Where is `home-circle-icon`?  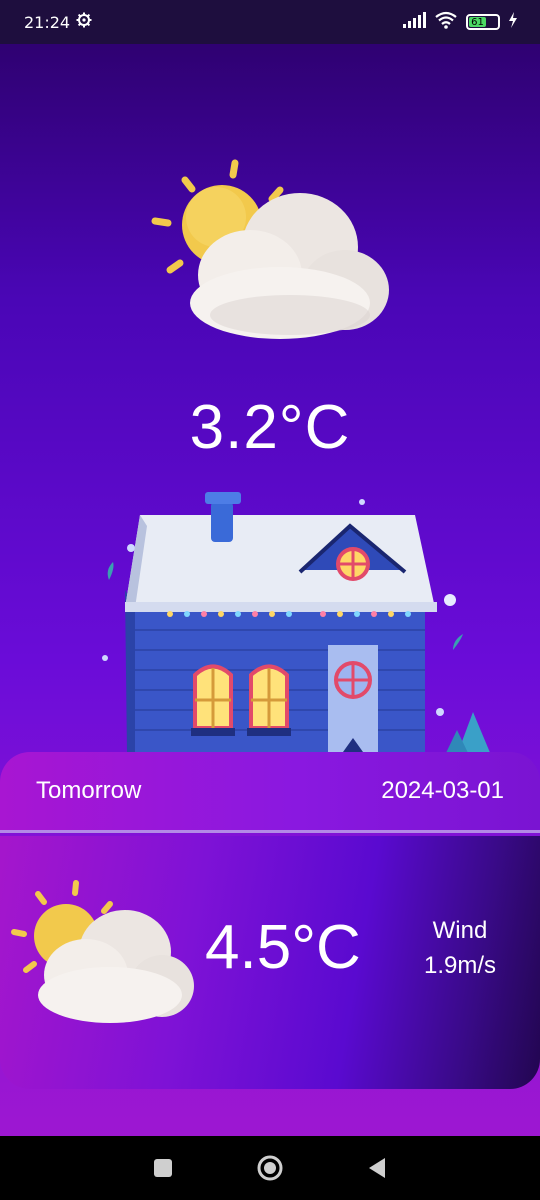
home-circle-icon is located at coordinates (270, 1168).